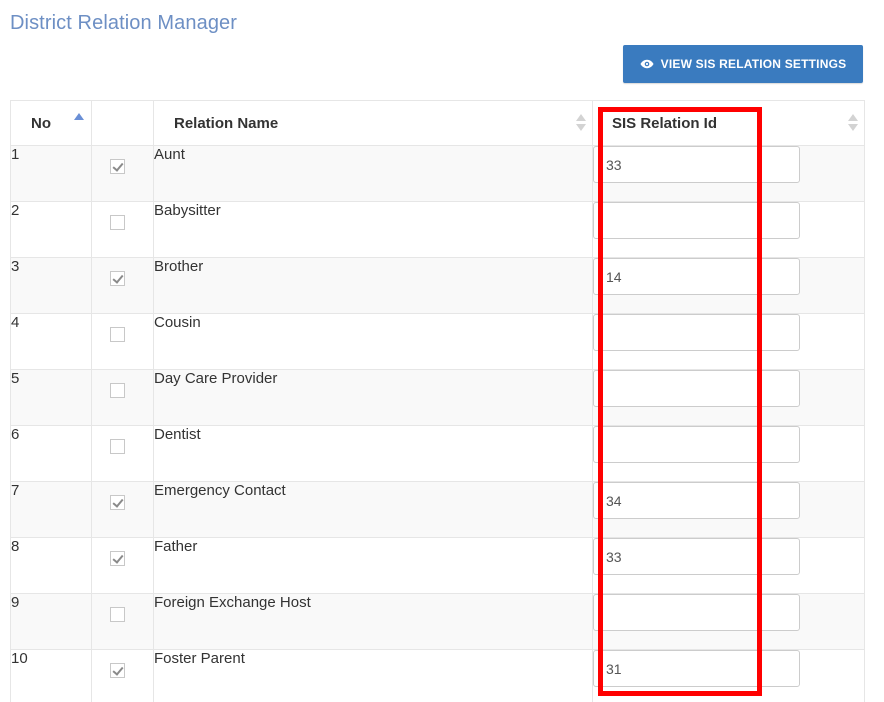 This screenshot has height=702, width=884. What do you see at coordinates (373, 341) in the screenshot?
I see `relation-name: Cousin` at bounding box center [373, 341].